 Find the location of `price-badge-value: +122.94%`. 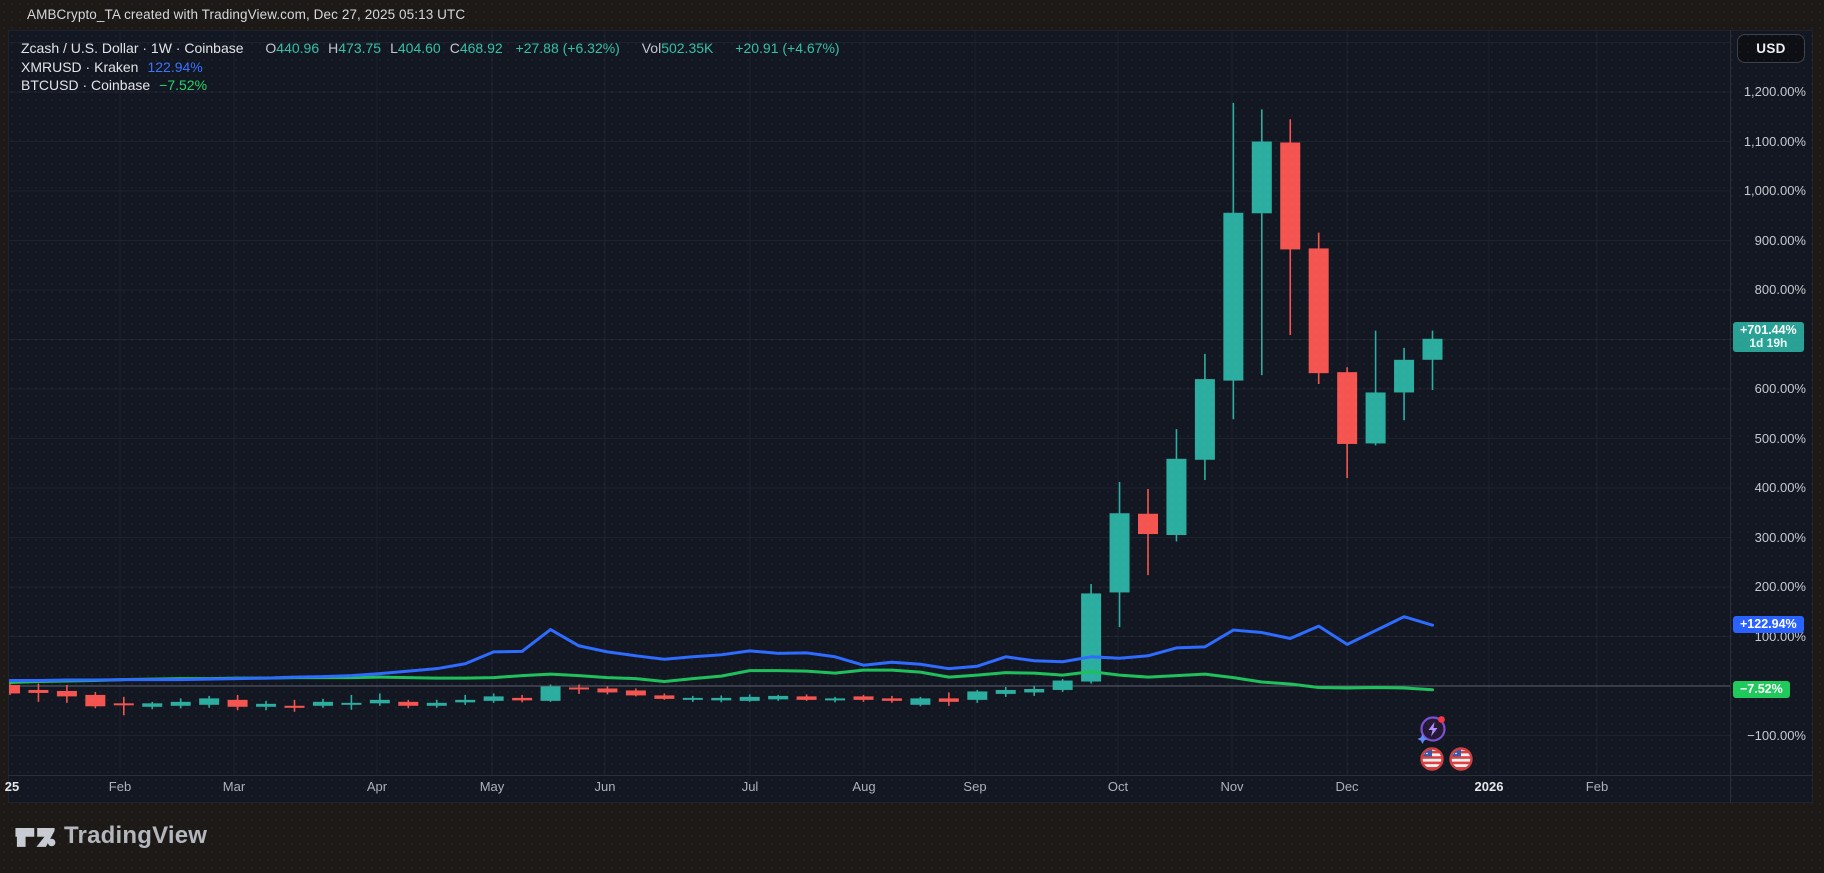

price-badge-value: +122.94% is located at coordinates (1768, 624).